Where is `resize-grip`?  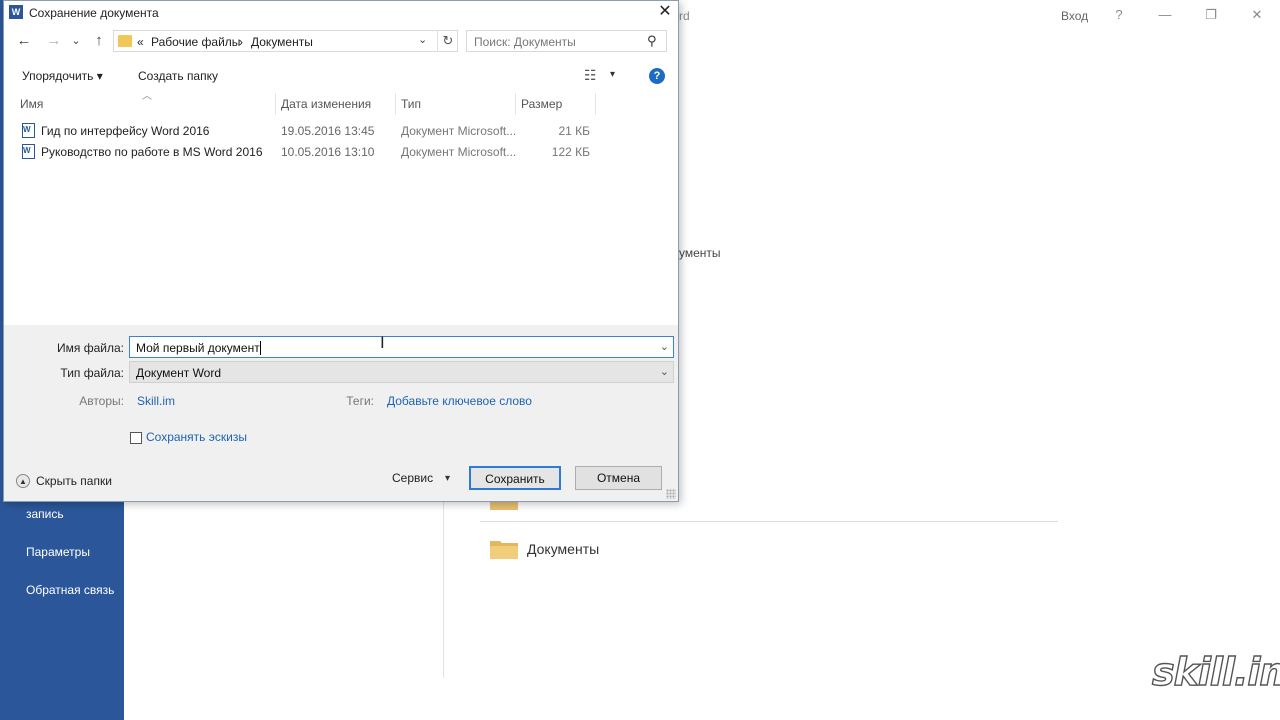
resize-grip is located at coordinates (671, 494).